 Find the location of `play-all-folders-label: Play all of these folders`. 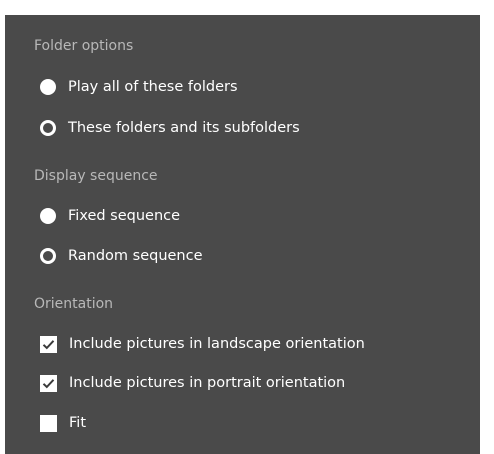

play-all-folders-label: Play all of these folders is located at coordinates (153, 87).